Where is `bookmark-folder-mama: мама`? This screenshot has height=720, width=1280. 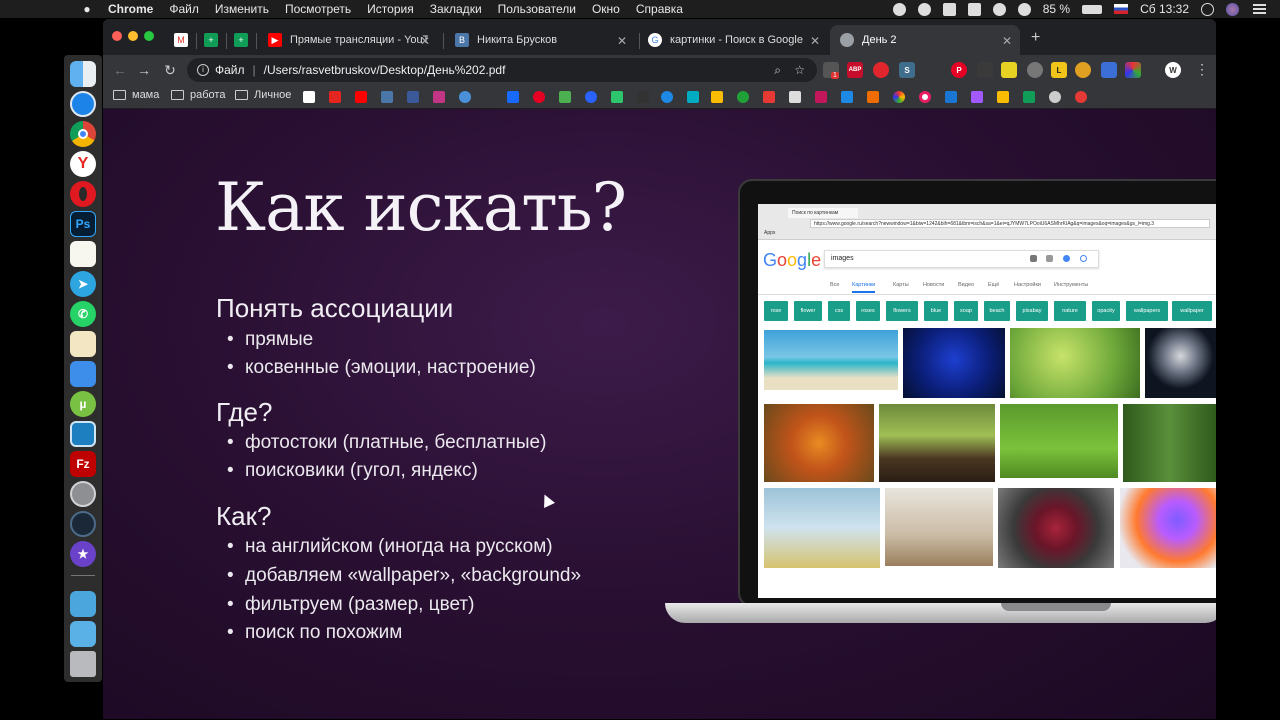 bookmark-folder-mama: мама is located at coordinates (136, 95).